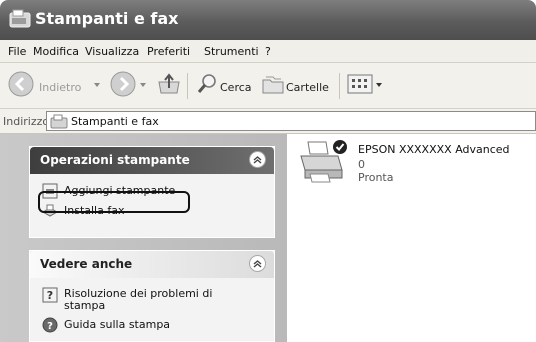 The width and height of the screenshot is (536, 342). I want to click on forward-arrow-icon, so click(123, 84).